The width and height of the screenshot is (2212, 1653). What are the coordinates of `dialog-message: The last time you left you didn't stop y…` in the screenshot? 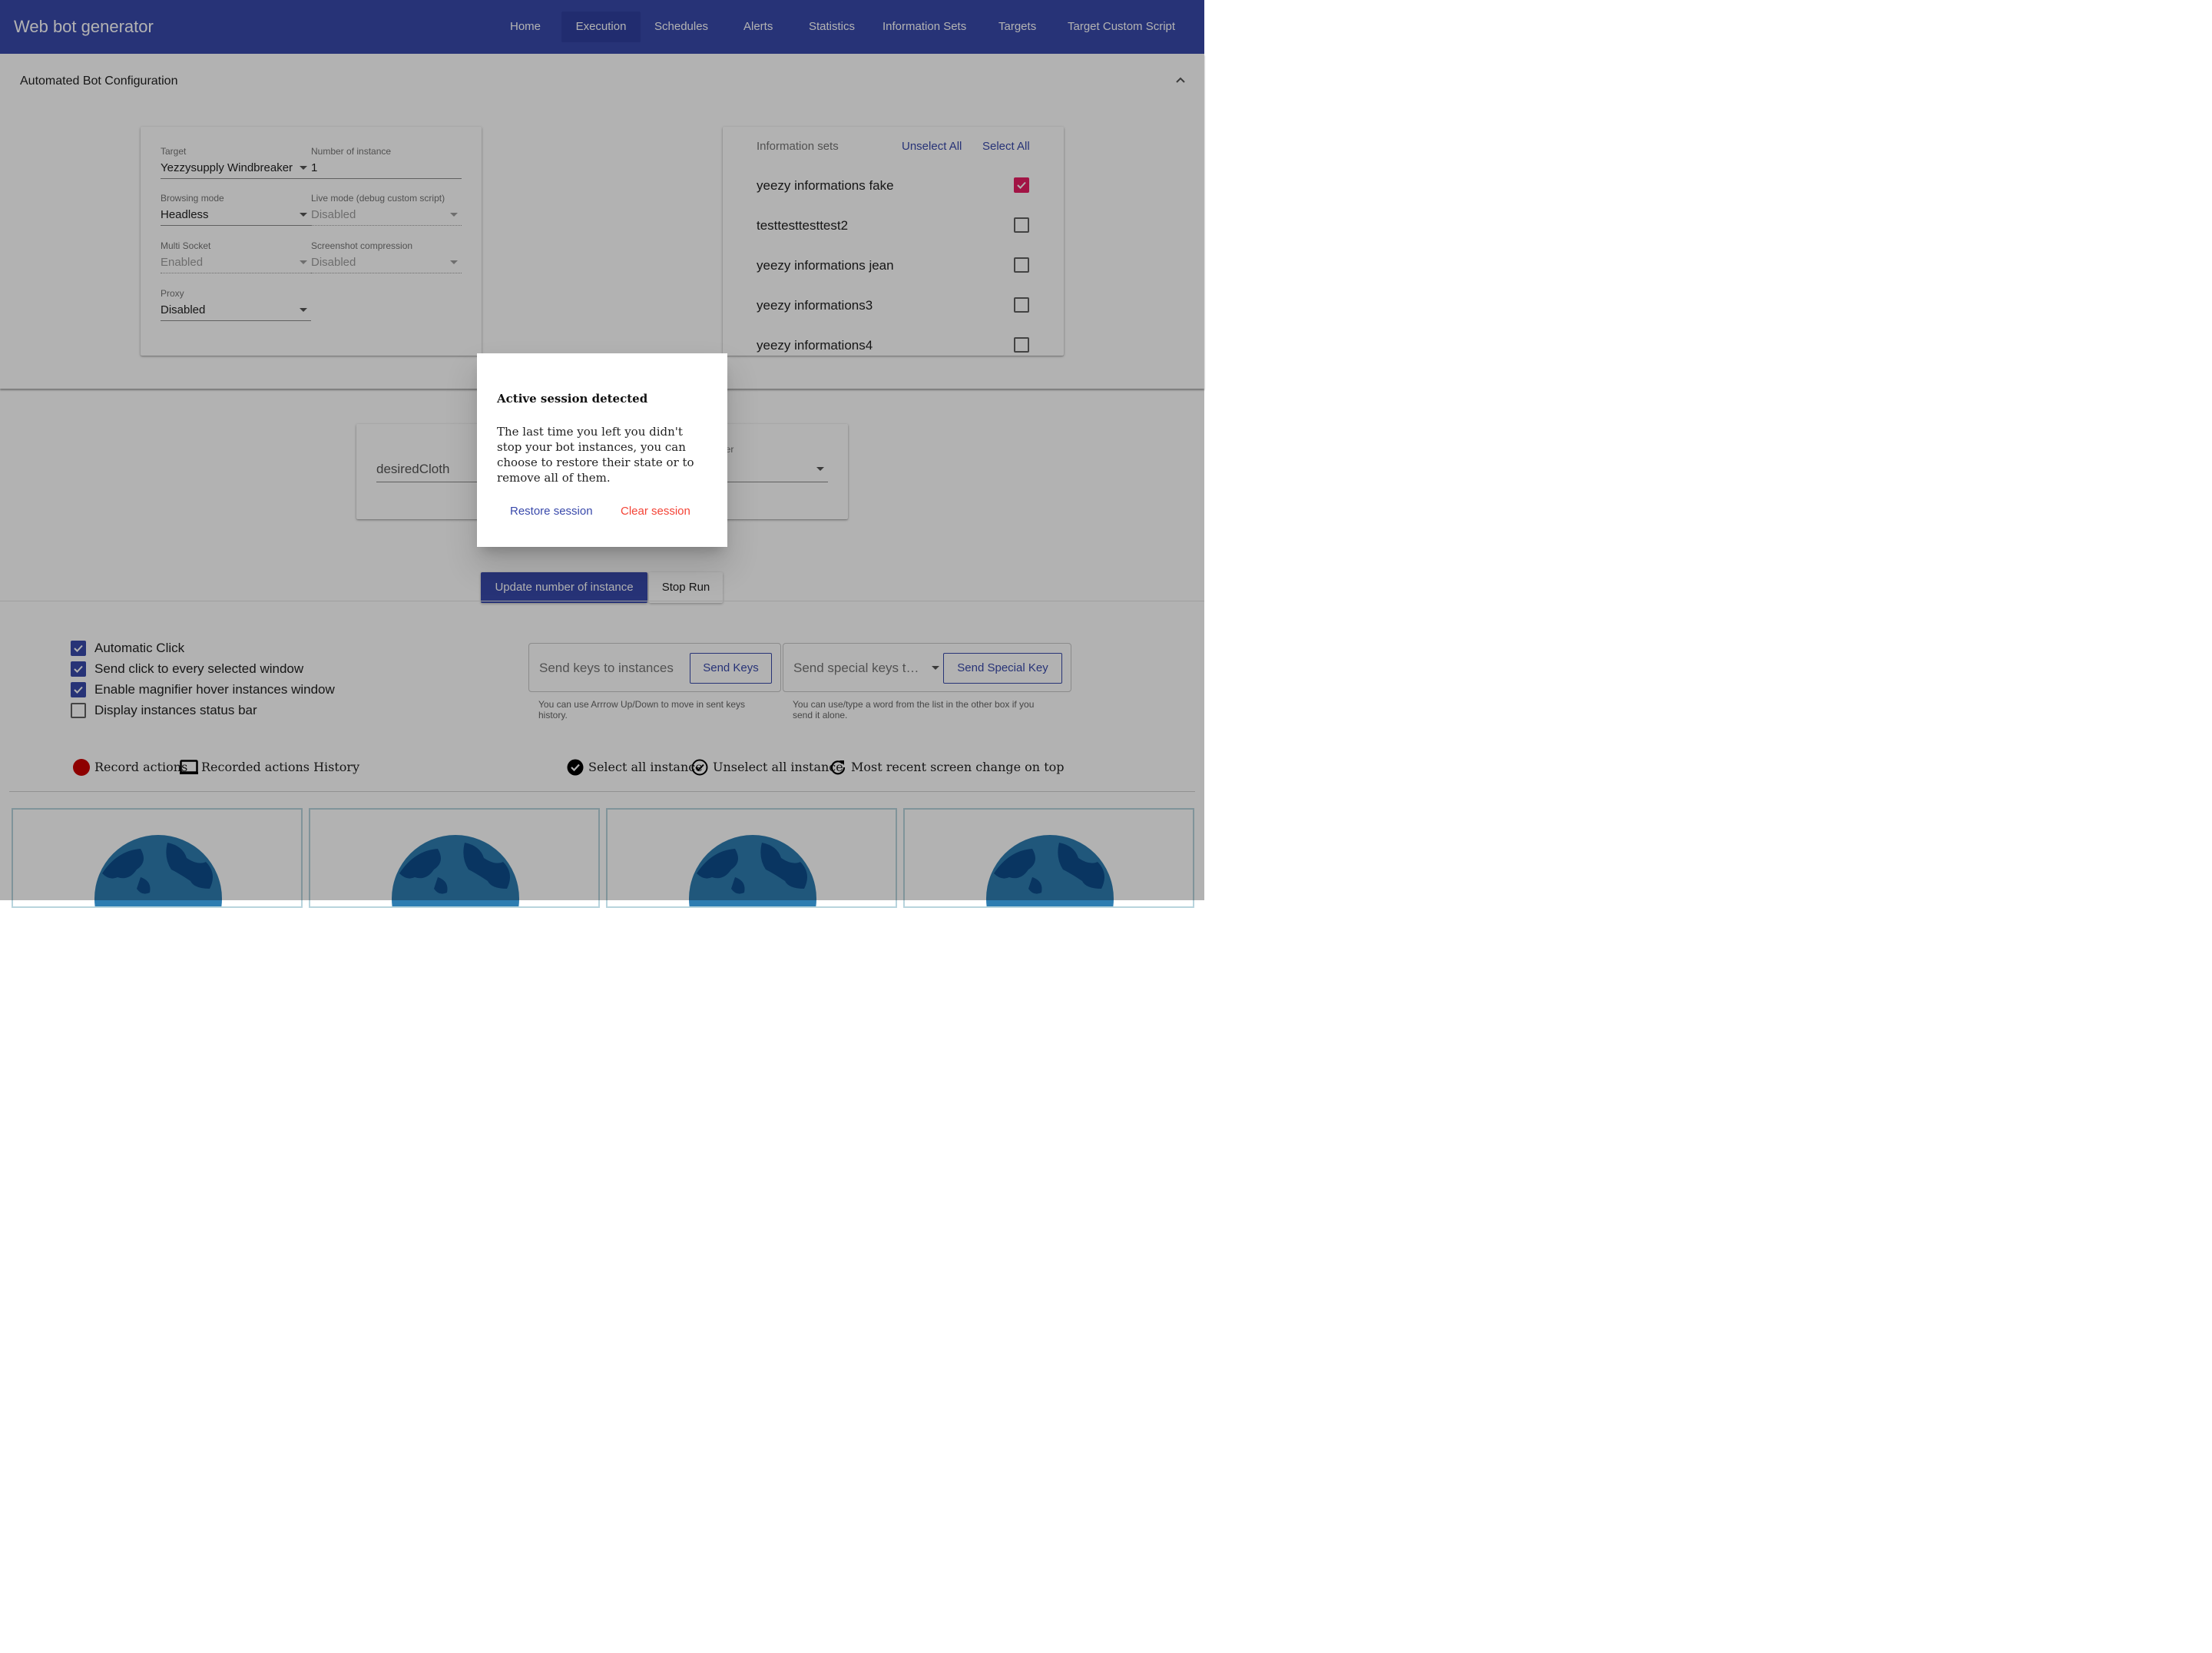 It's located at (595, 455).